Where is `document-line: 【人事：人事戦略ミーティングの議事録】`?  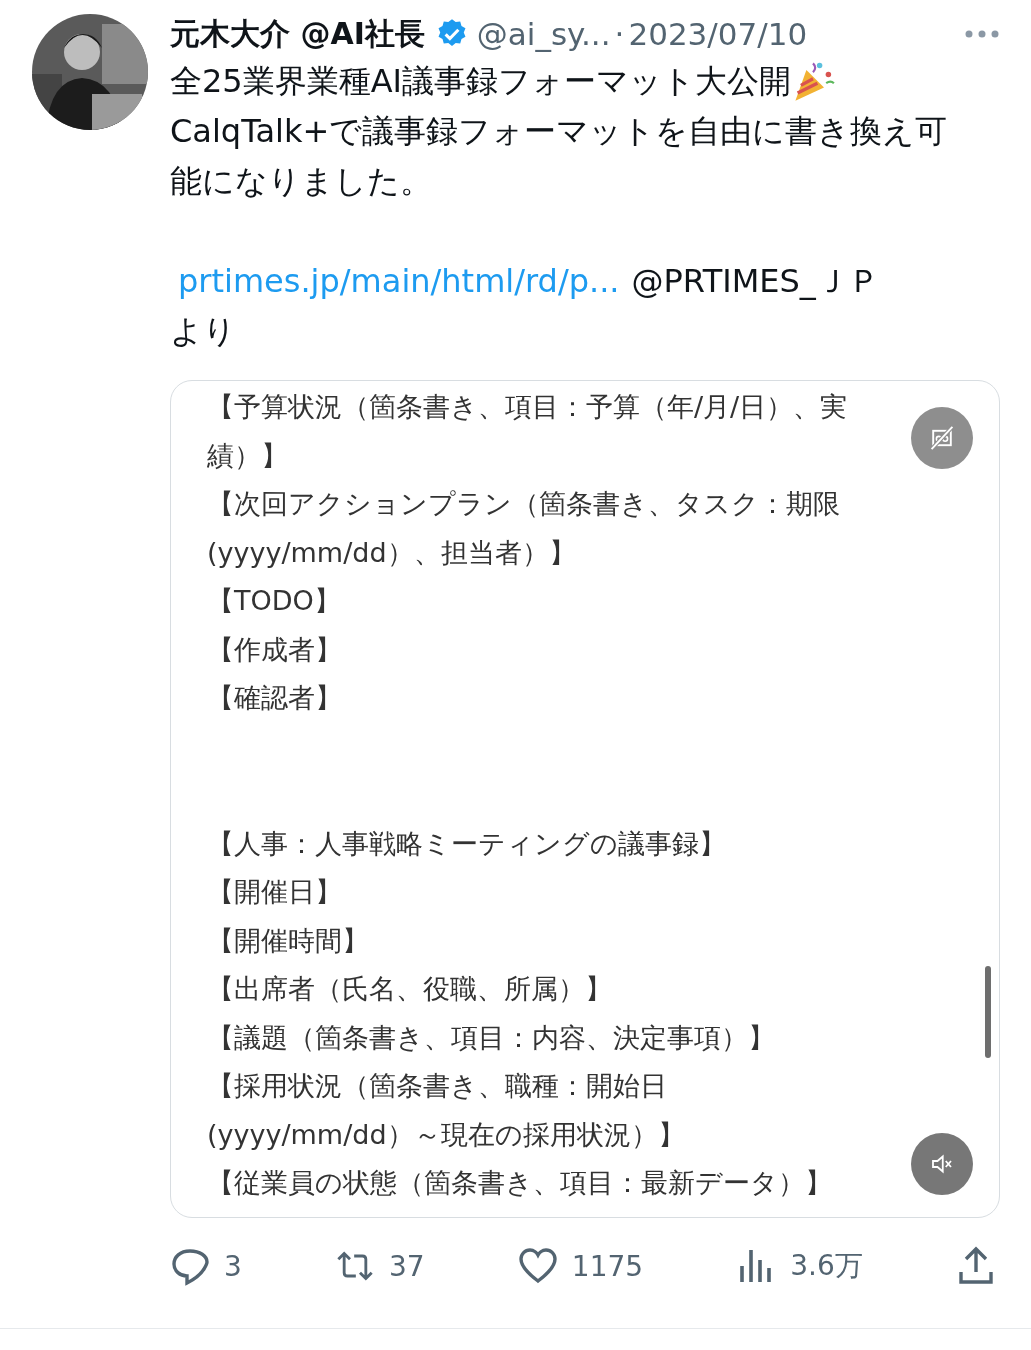 document-line: 【人事：人事戦略ミーティングの議事録】 is located at coordinates (466, 843).